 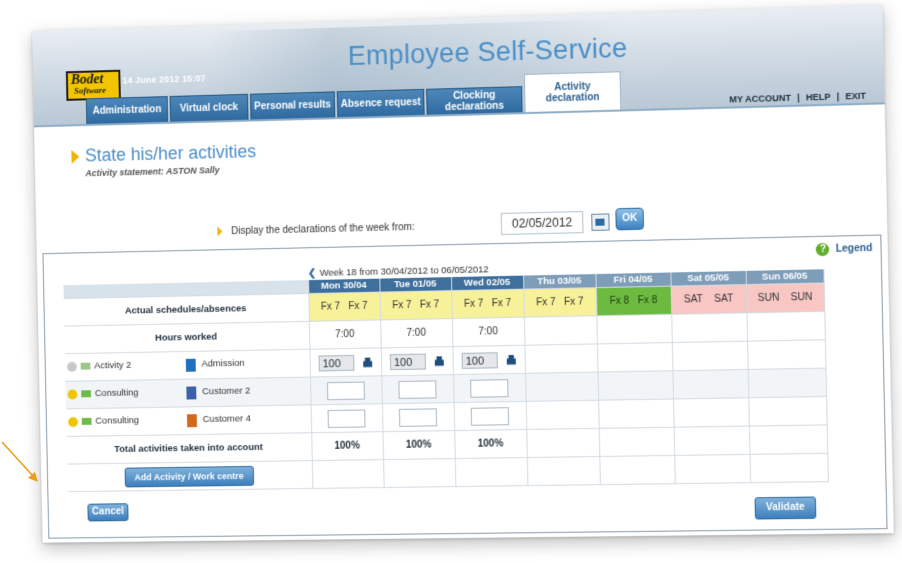 I want to click on customer-name: Admission, so click(x=222, y=364).